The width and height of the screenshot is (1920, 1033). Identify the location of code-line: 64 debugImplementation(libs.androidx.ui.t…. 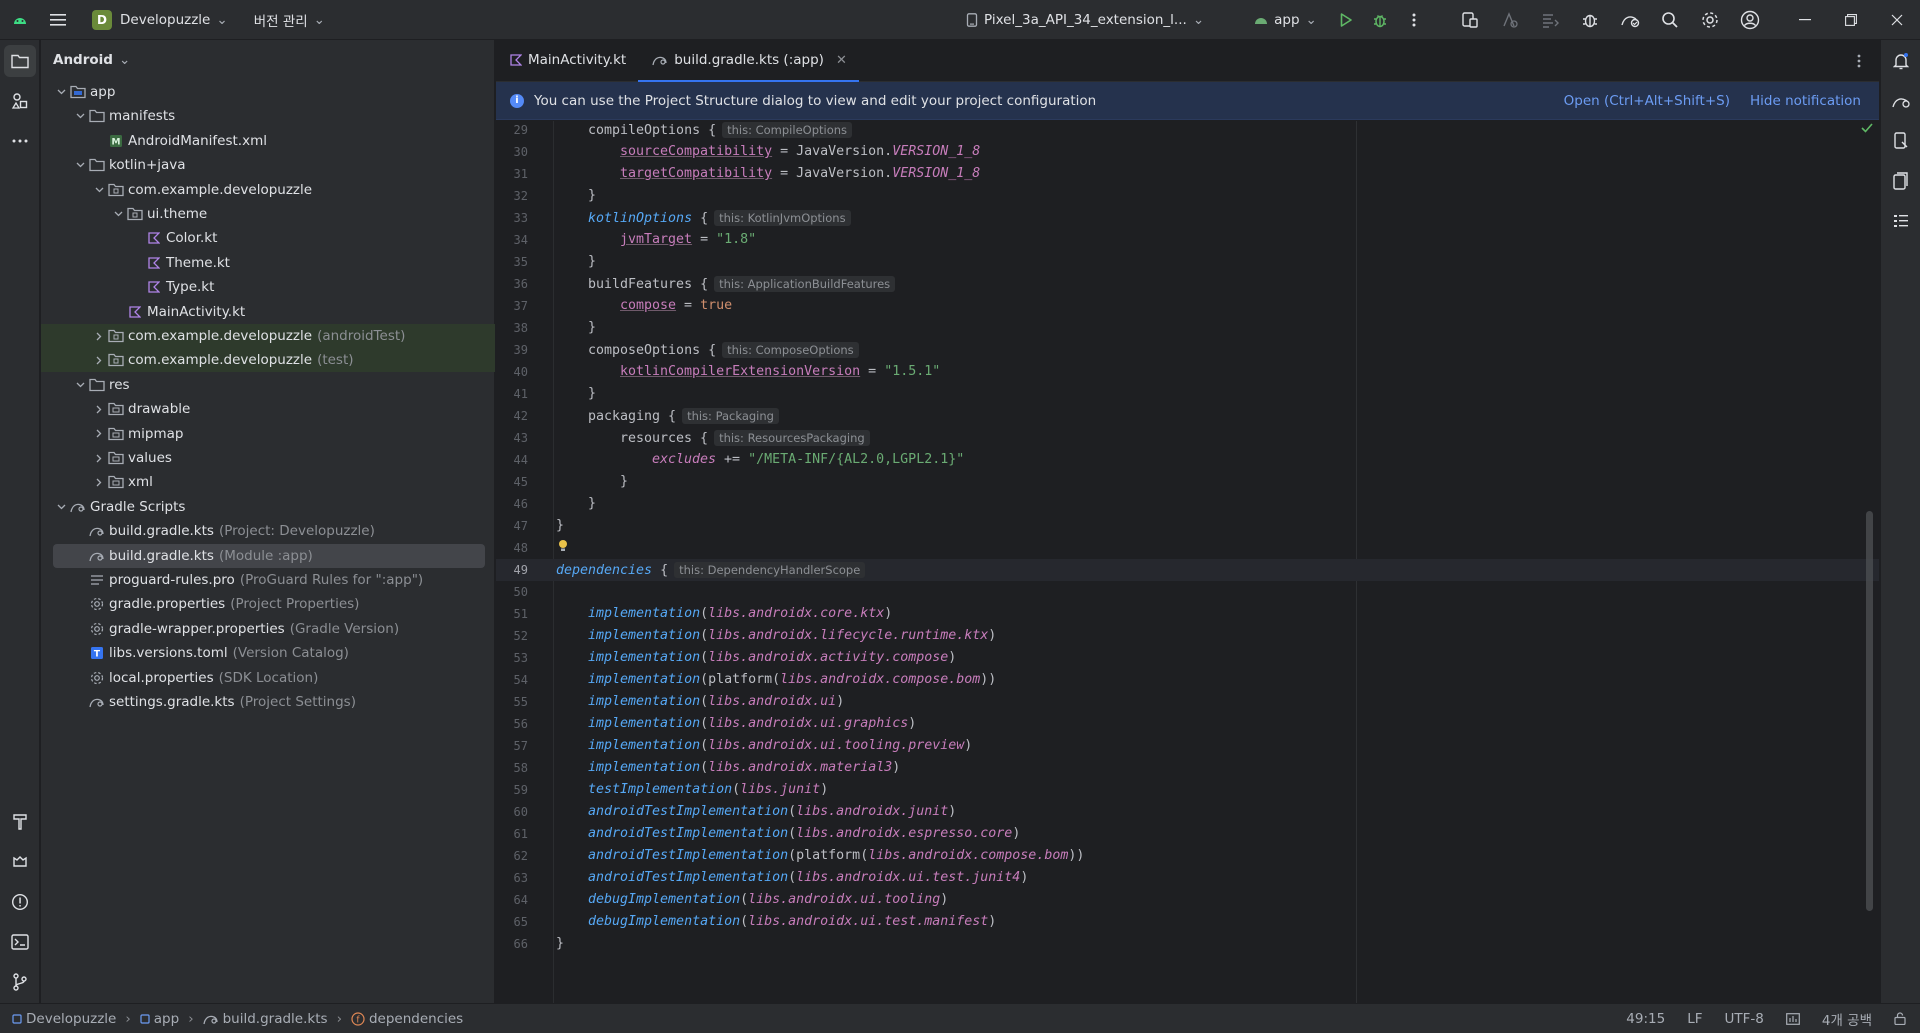
(1187, 900).